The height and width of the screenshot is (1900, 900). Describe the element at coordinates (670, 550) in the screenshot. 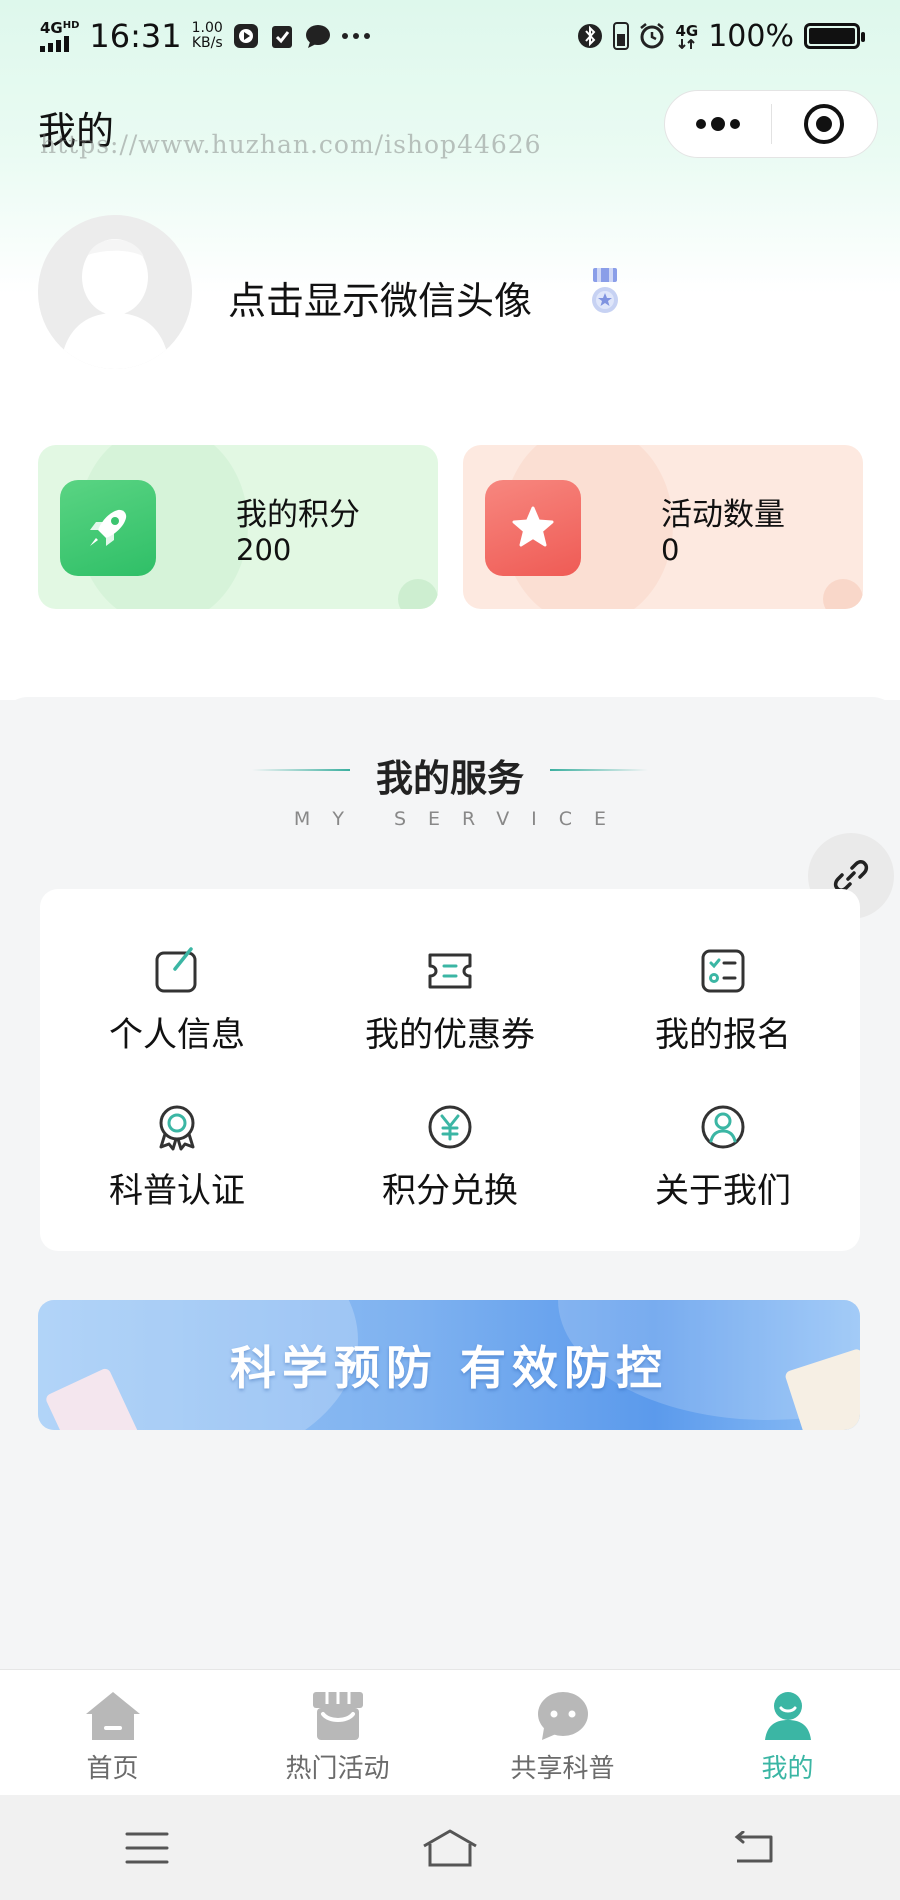

I see `activities-value: 0` at that location.